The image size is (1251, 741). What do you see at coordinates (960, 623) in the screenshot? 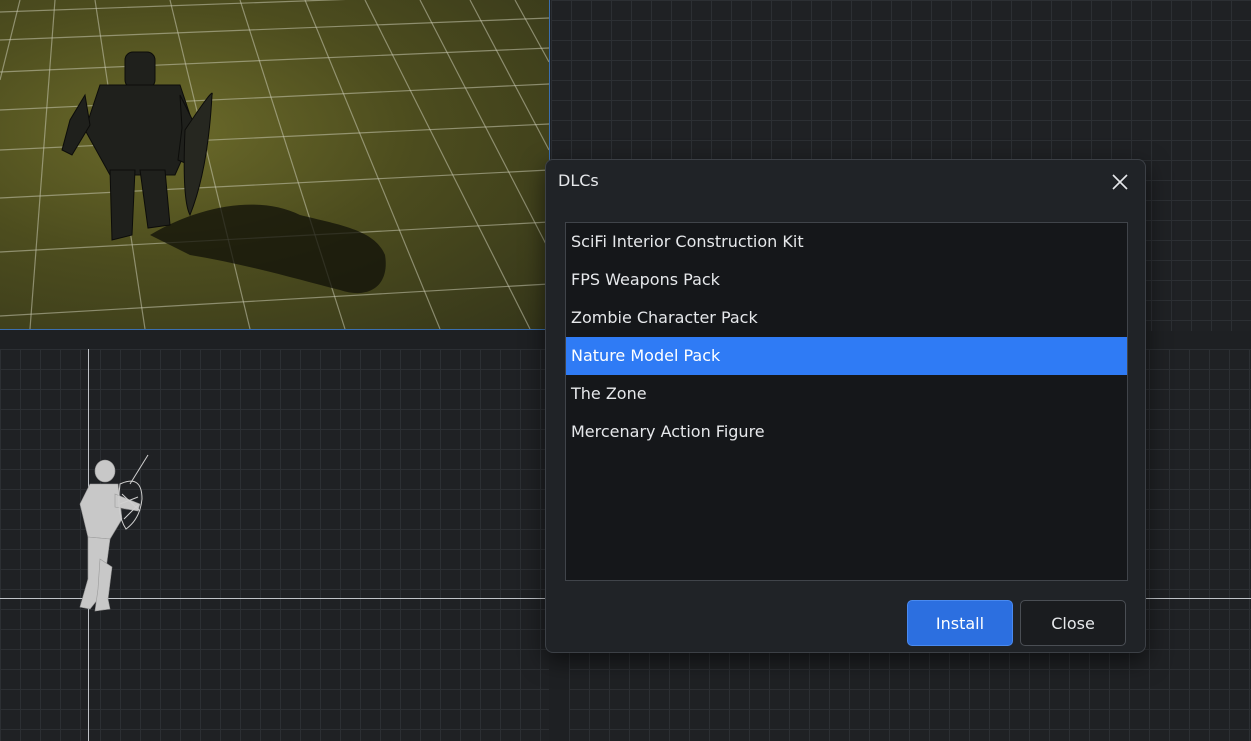
I see `install-button: Install` at bounding box center [960, 623].